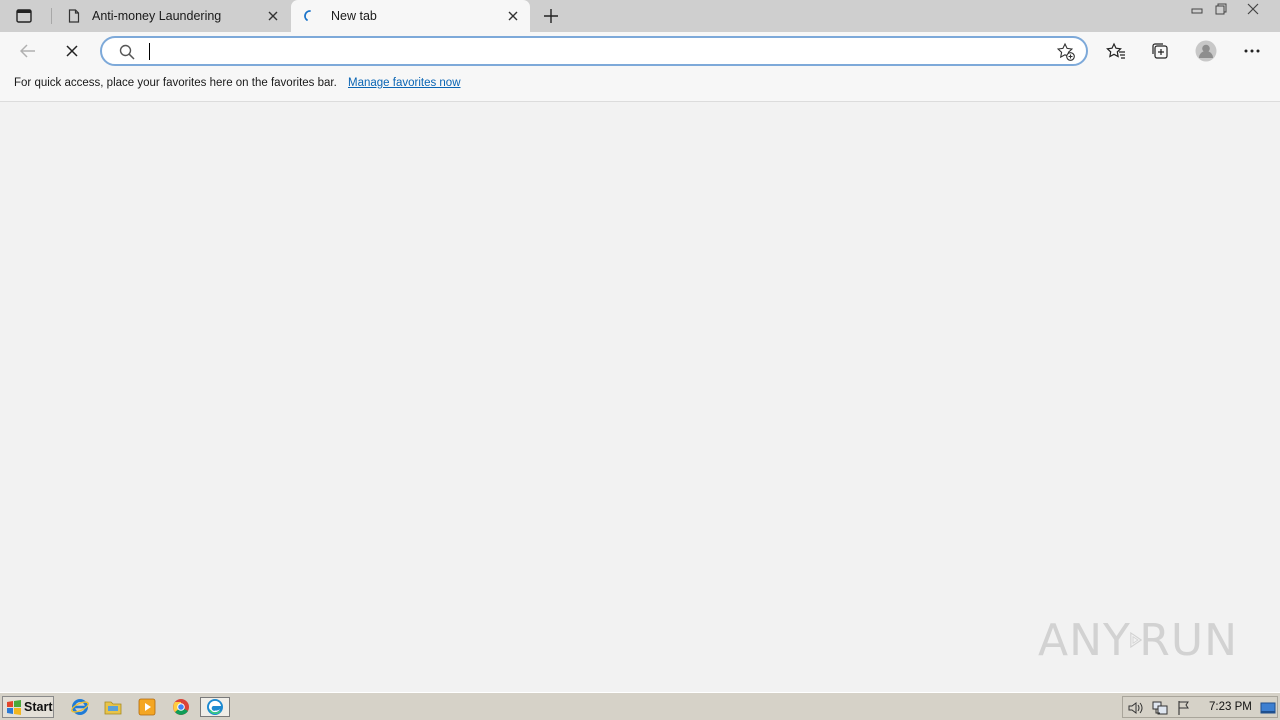 The image size is (1280, 720). I want to click on stop-loading-button, so click(72, 51).